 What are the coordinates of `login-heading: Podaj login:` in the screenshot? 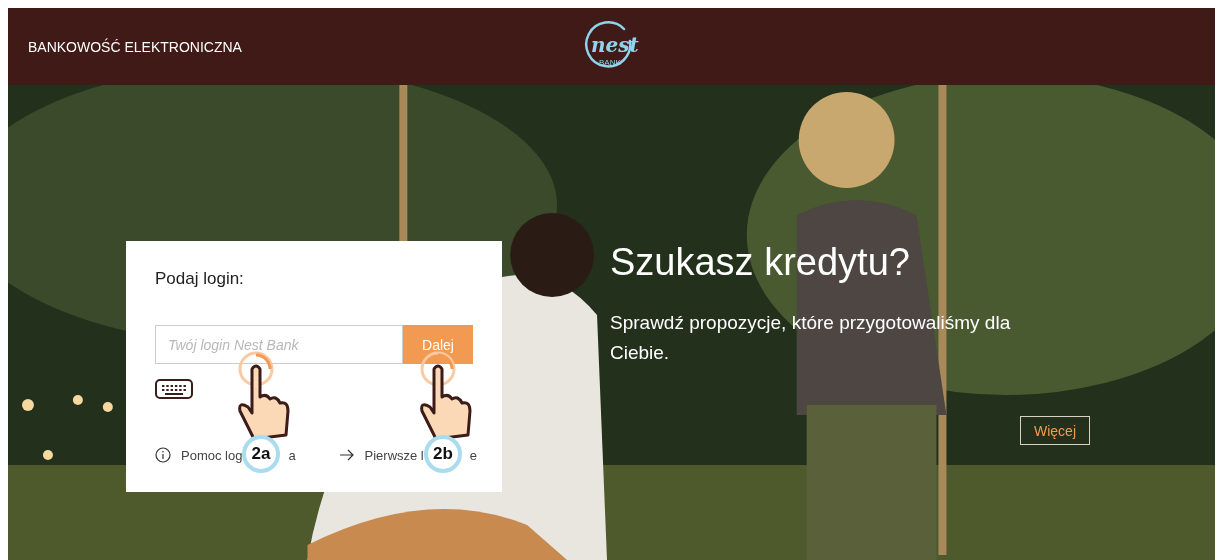 It's located at (200, 279).